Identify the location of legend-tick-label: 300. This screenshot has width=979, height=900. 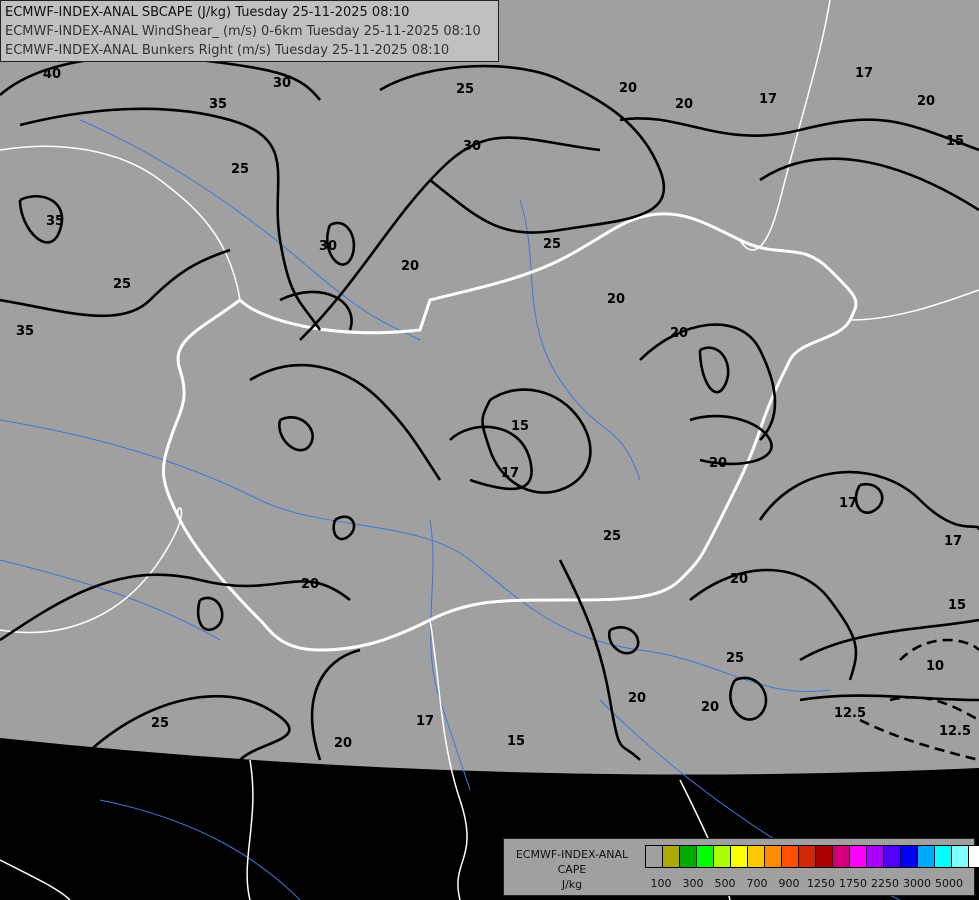
(693, 883).